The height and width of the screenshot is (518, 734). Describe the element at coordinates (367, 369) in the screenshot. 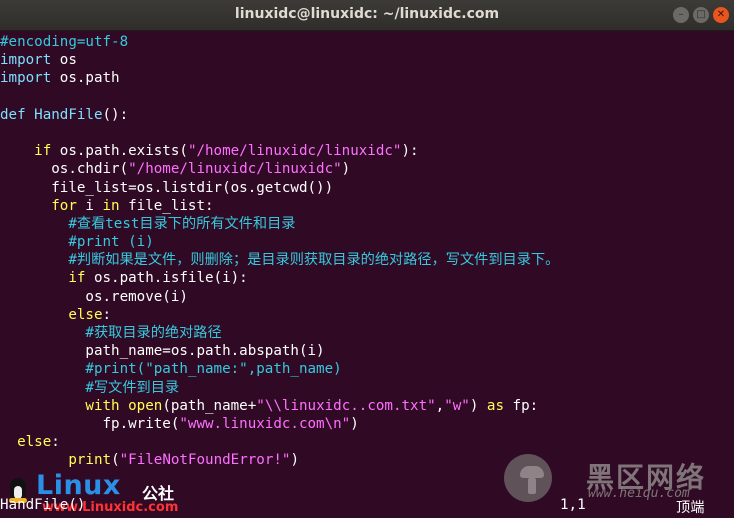

I see `code-line: #print("path_name:",path_name)` at that location.